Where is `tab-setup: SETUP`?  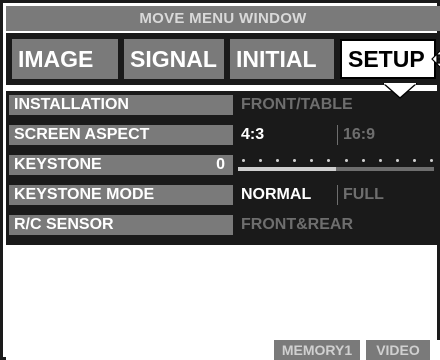
tab-setup: SETUP is located at coordinates (390, 59).